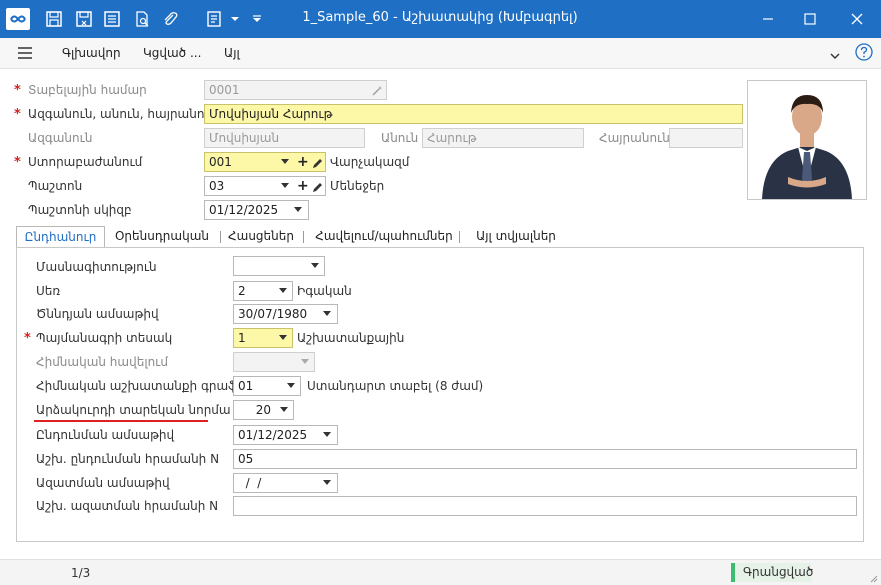 This screenshot has height=585, width=881. Describe the element at coordinates (80, 210) in the screenshot. I see `position-start-label: Պաշտոնի սկիզբ` at that location.